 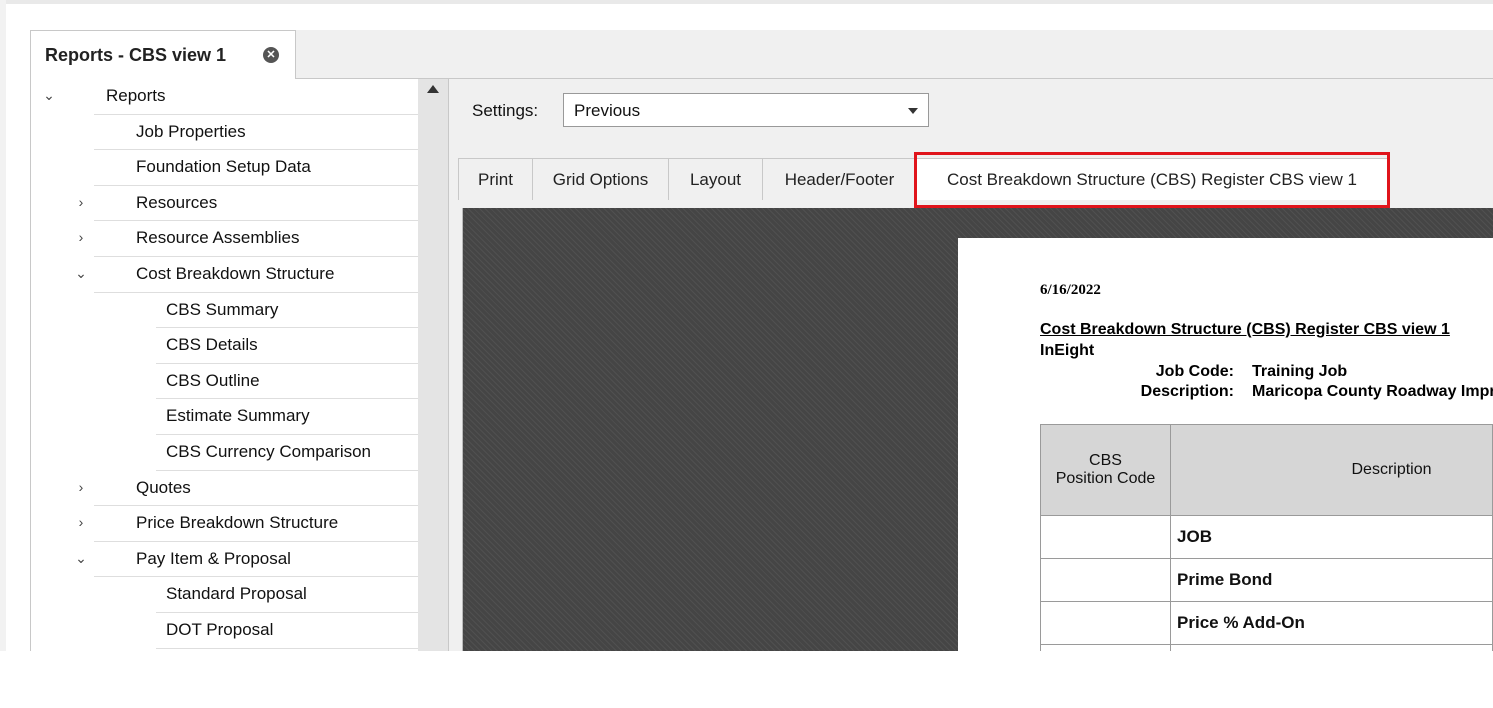 I want to click on tree-item-label: Estimate Summary, so click(x=238, y=416).